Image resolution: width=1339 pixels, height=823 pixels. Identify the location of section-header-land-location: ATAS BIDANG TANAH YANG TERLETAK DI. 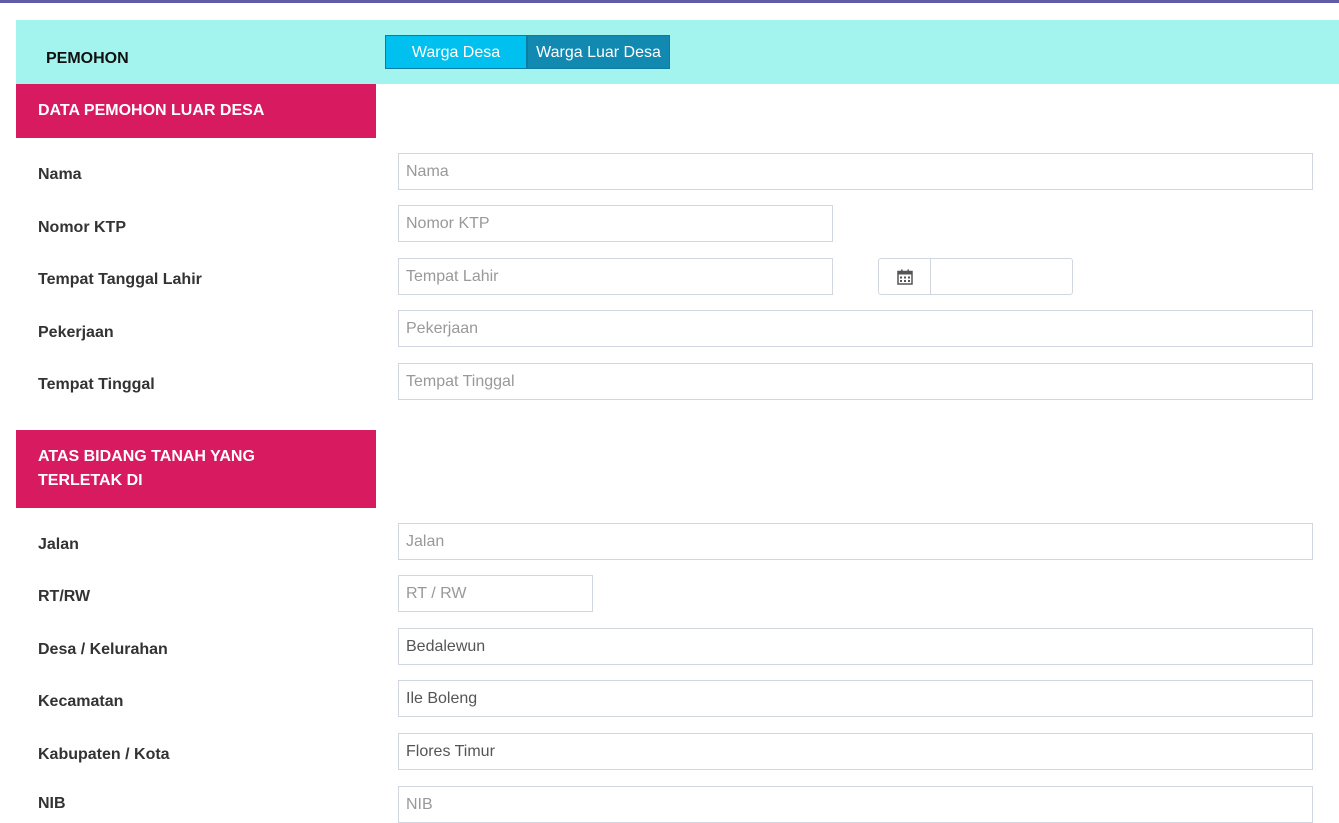
(196, 469).